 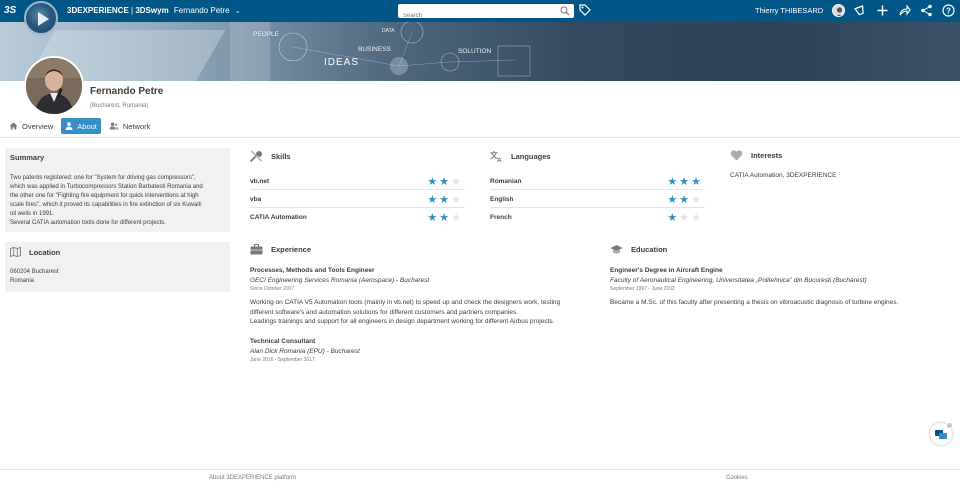 What do you see at coordinates (531, 156) in the screenshot?
I see `languages-title: Languages` at bounding box center [531, 156].